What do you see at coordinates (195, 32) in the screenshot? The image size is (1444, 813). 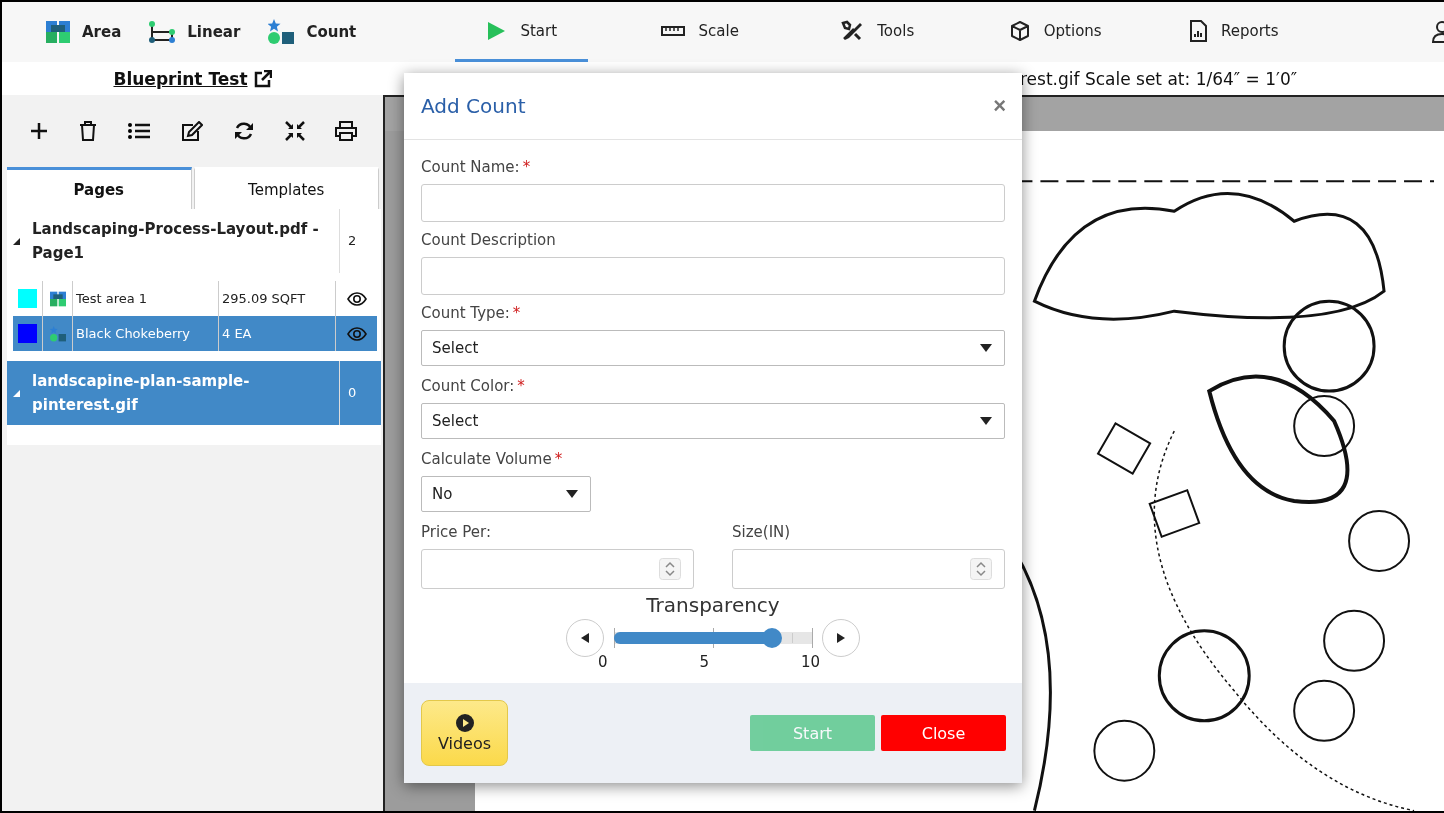 I see `linear-tool-button: Linear` at bounding box center [195, 32].